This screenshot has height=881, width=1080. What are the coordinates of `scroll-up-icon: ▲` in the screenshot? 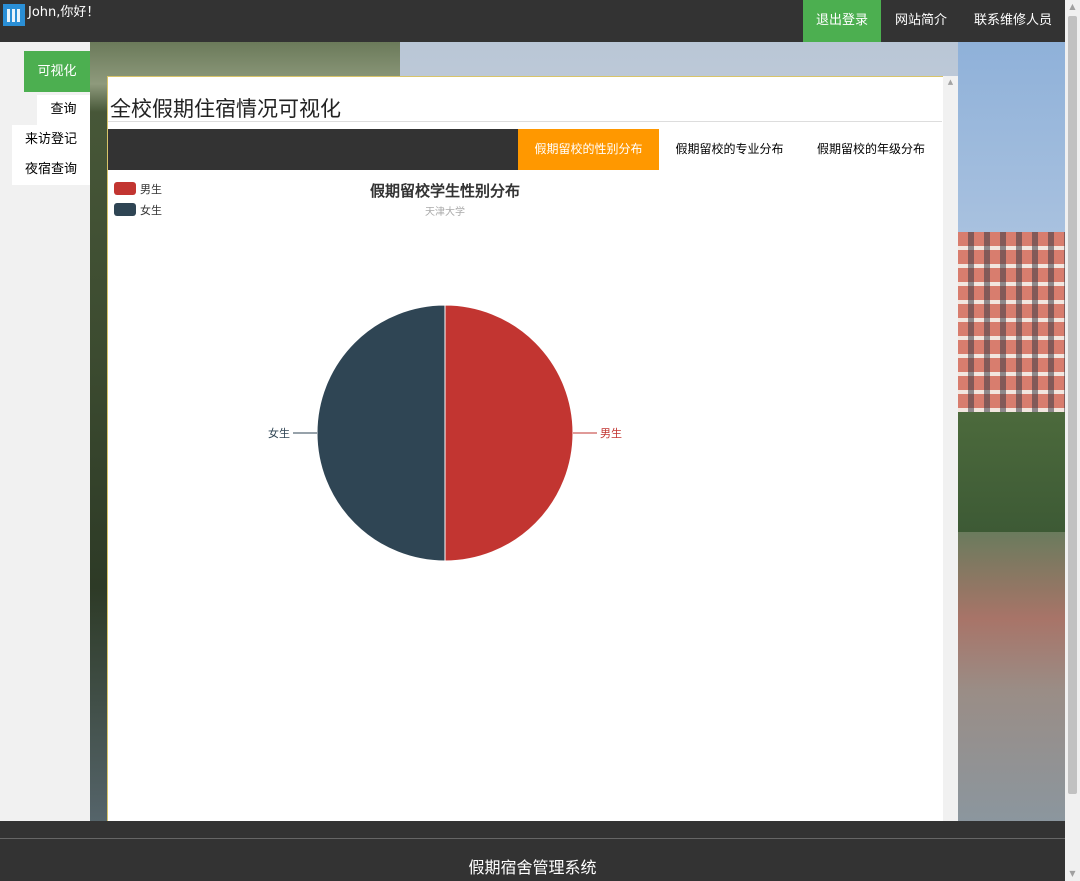 It's located at (1072, 7).